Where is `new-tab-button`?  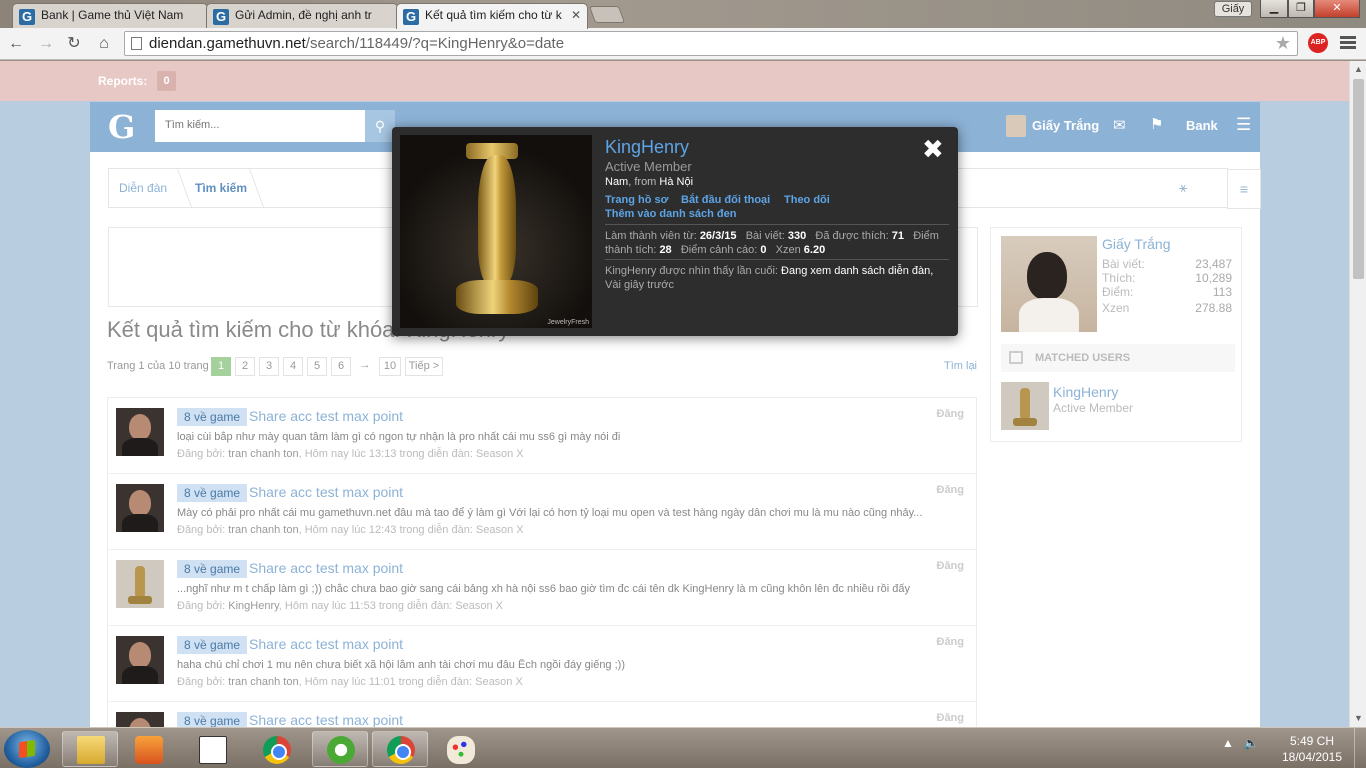
new-tab-button is located at coordinates (607, 14).